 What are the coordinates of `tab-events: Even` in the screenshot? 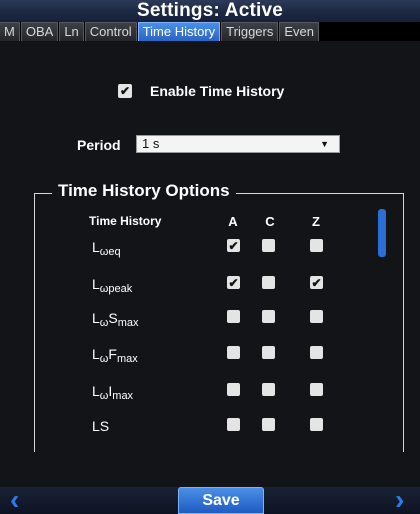 It's located at (299, 31).